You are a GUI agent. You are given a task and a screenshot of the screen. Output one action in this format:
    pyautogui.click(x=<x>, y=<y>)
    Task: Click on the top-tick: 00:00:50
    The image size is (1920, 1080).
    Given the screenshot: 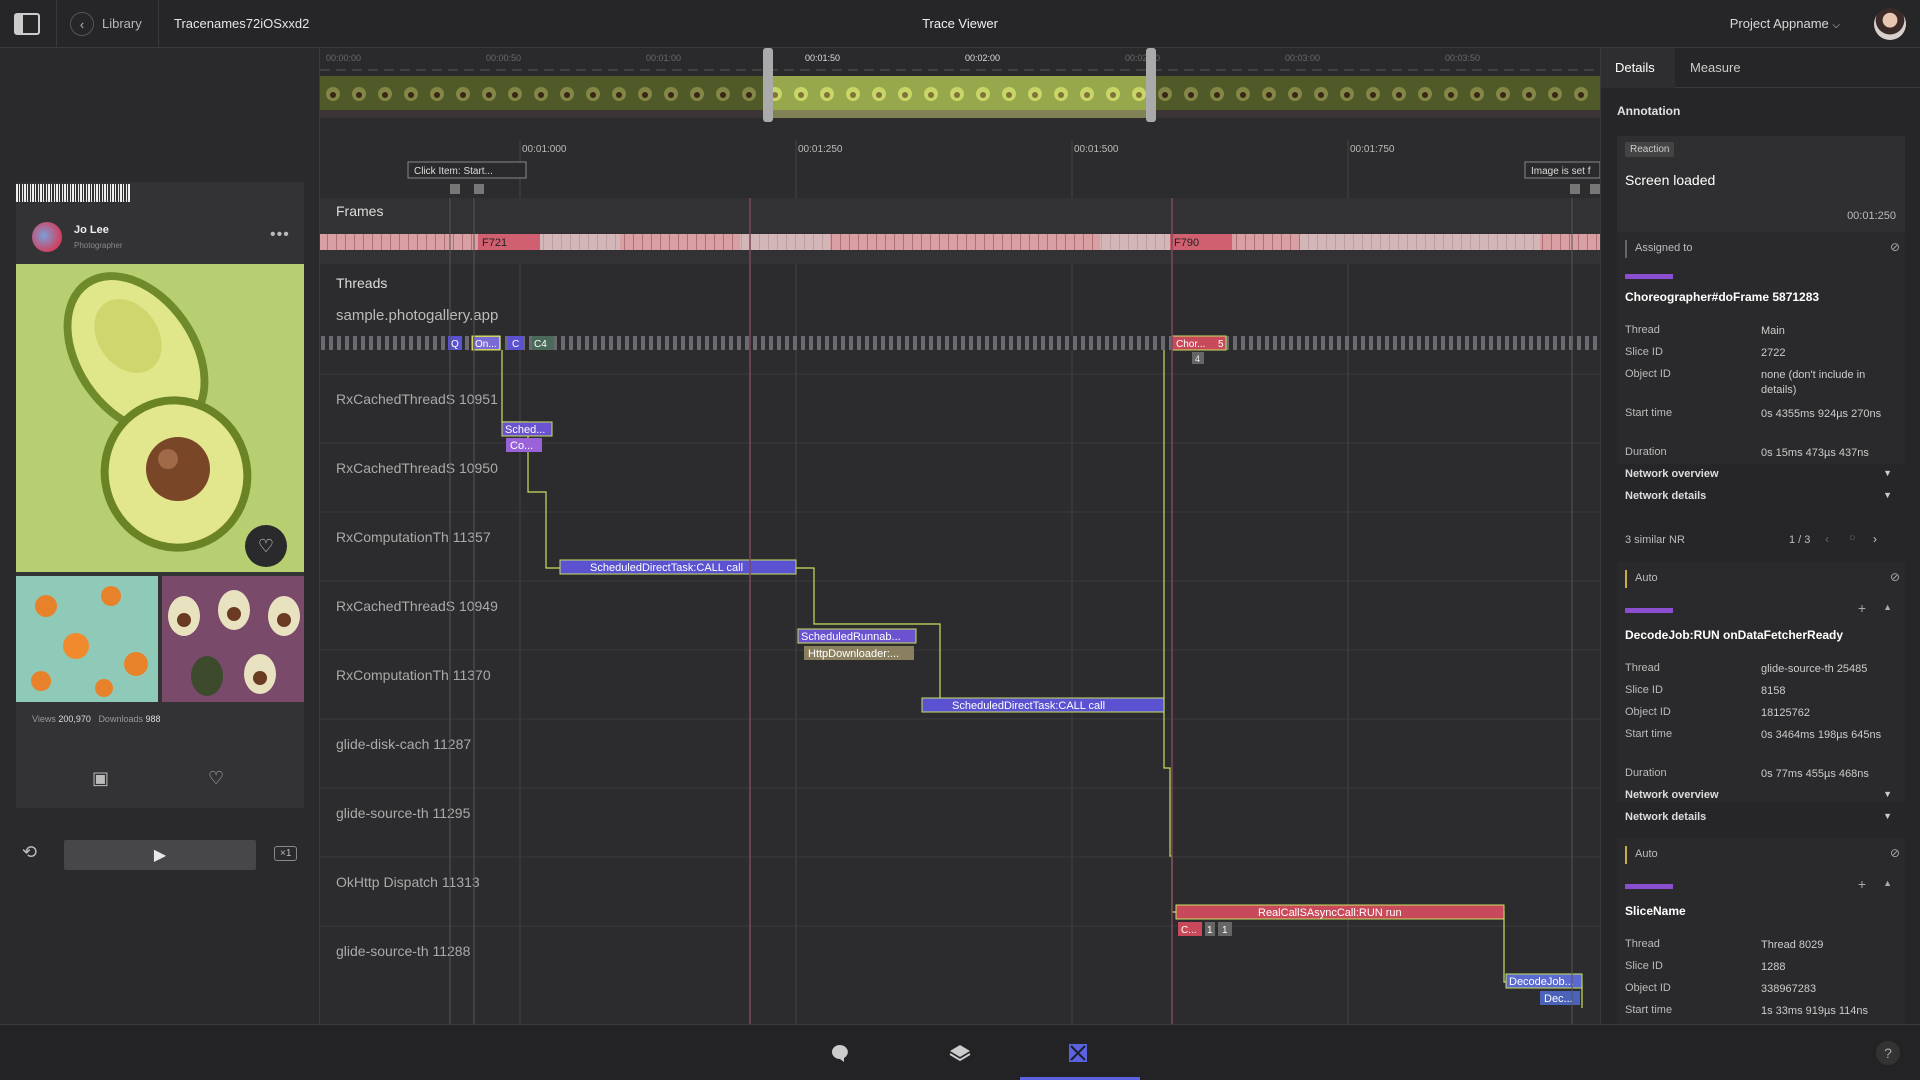 What is the action you would take?
    pyautogui.click(x=503, y=58)
    